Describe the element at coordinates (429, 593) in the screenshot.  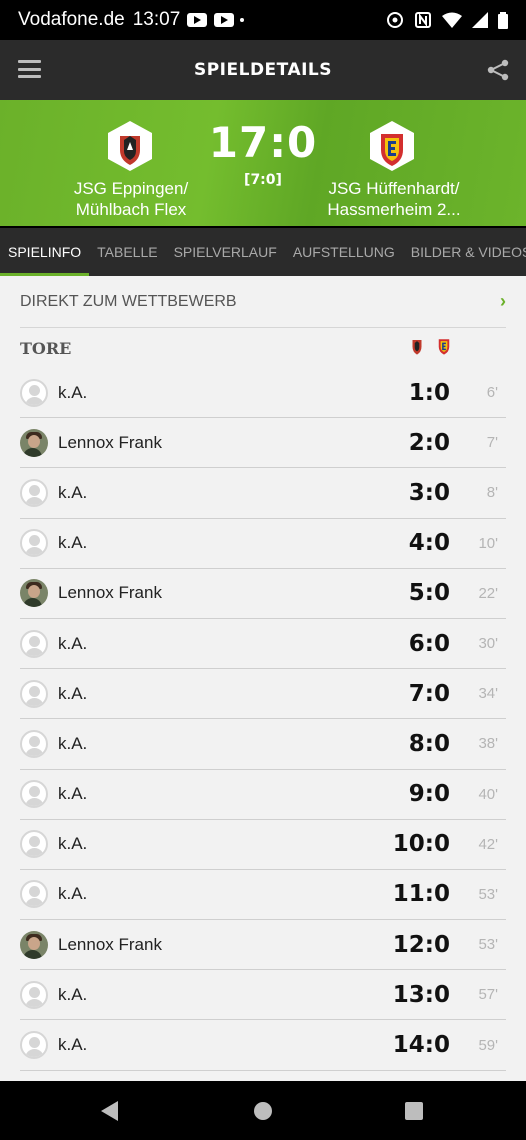
I see `goal-score: 5:0` at that location.